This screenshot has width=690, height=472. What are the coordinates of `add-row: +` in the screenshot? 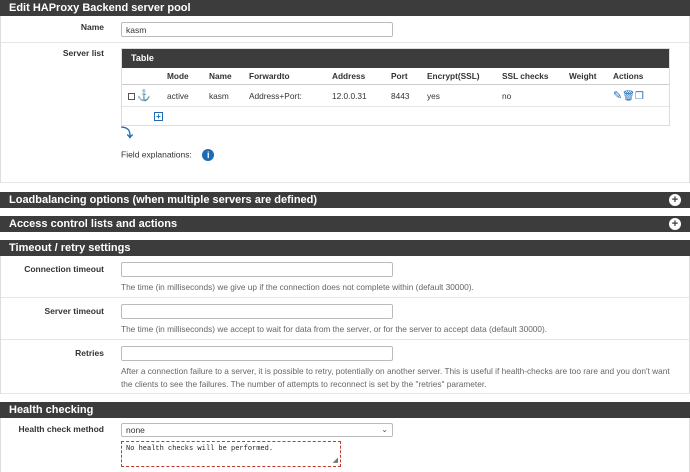 It's located at (395, 116).